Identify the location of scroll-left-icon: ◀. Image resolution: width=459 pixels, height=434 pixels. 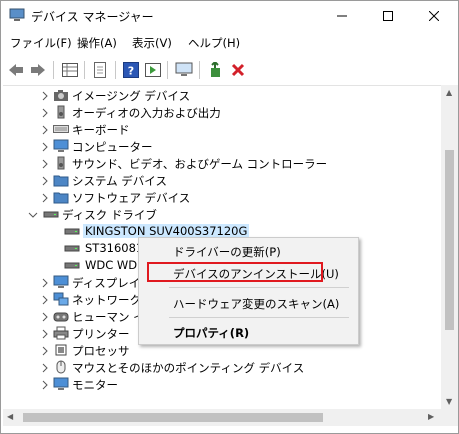
(10, 416).